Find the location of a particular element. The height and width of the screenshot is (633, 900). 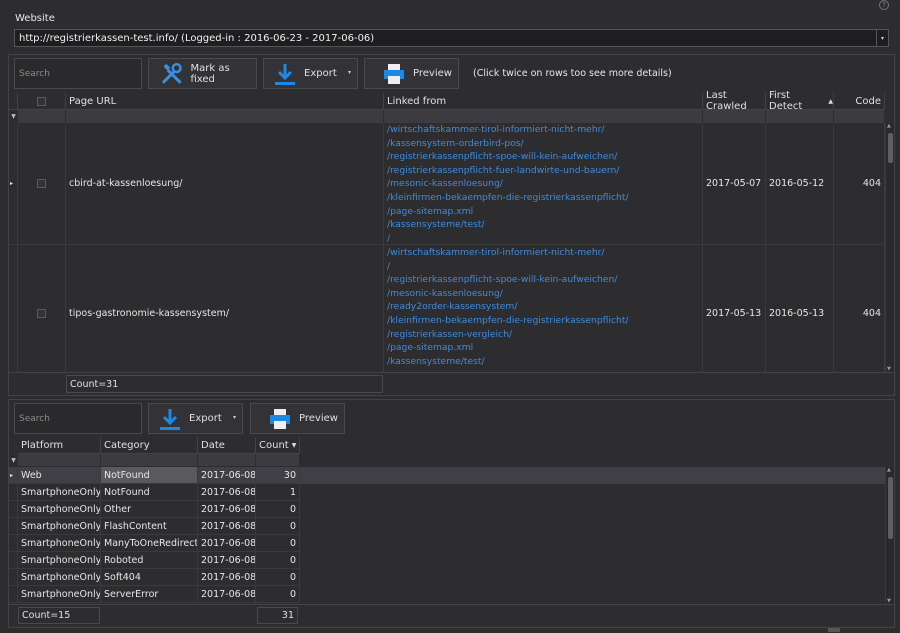

bottom-vertical-scrollbar: ▲ ▼ is located at coordinates (889, 535).